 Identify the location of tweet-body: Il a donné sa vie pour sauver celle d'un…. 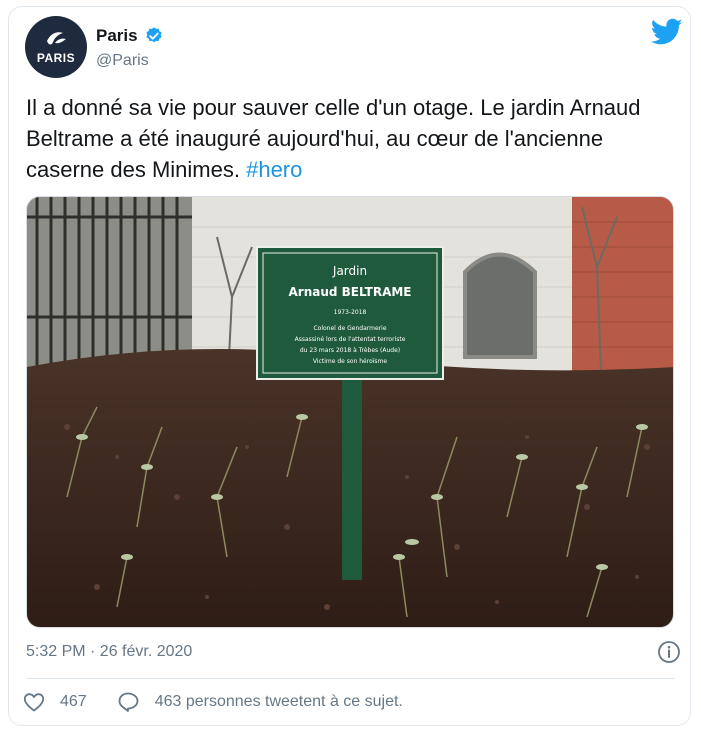
(333, 138).